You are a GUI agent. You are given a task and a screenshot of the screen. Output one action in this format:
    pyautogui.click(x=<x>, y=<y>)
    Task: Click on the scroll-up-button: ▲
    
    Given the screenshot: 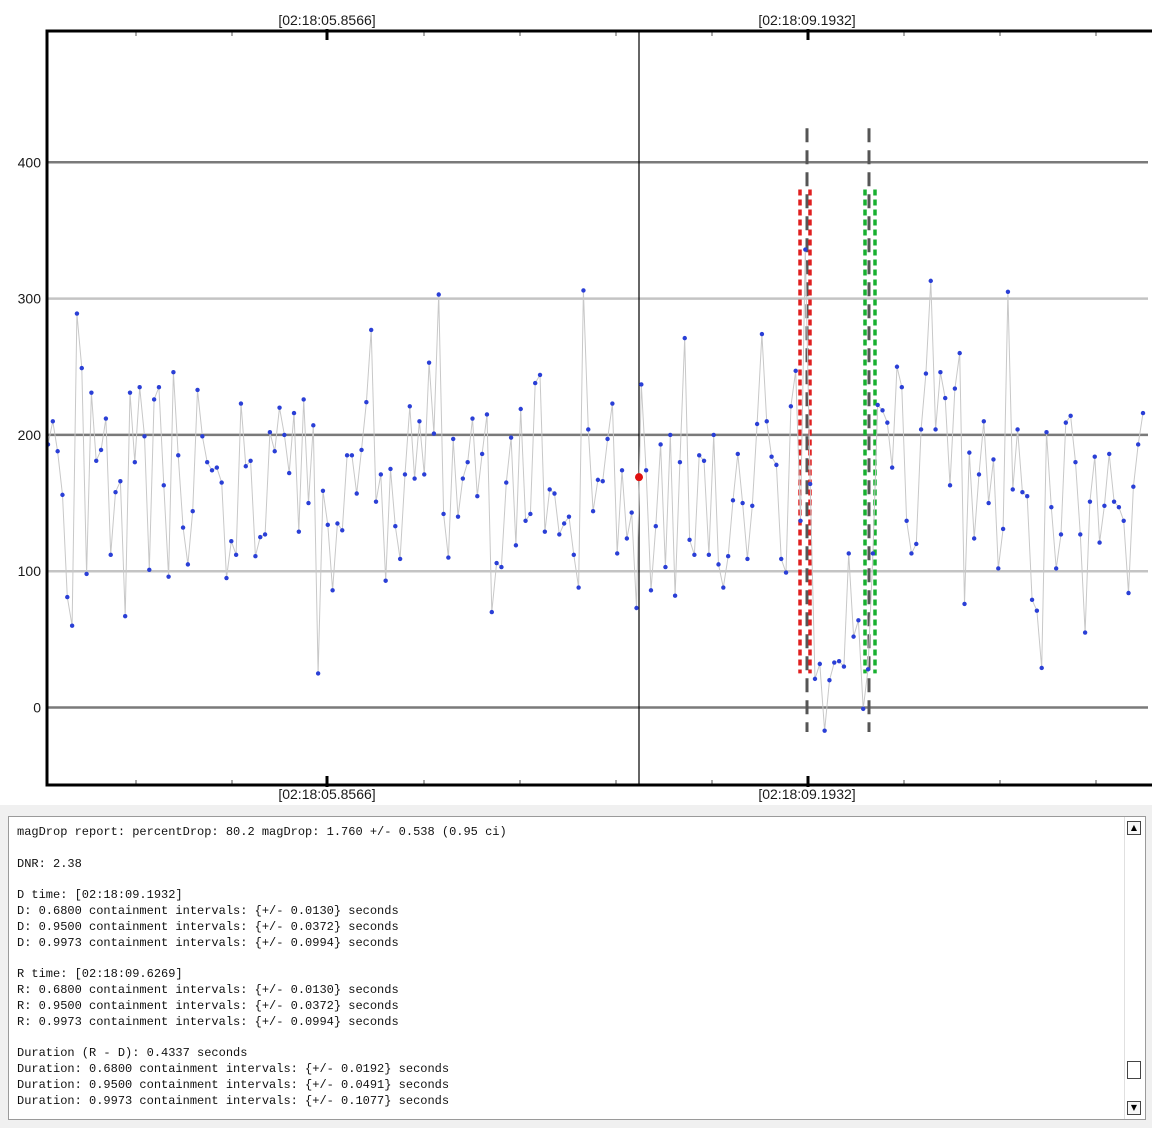 What is the action you would take?
    pyautogui.click(x=1134, y=828)
    